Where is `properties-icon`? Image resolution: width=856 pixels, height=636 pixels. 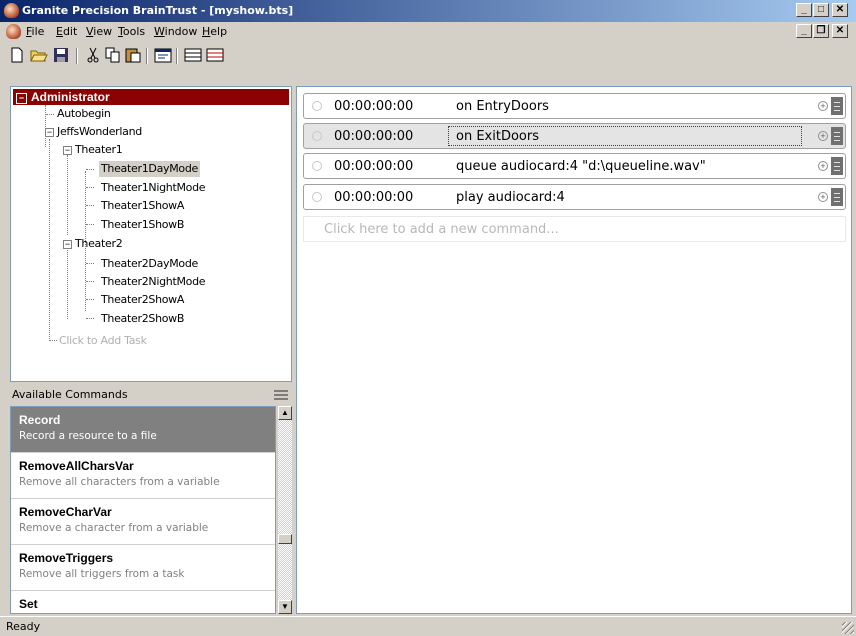 properties-icon is located at coordinates (163, 55).